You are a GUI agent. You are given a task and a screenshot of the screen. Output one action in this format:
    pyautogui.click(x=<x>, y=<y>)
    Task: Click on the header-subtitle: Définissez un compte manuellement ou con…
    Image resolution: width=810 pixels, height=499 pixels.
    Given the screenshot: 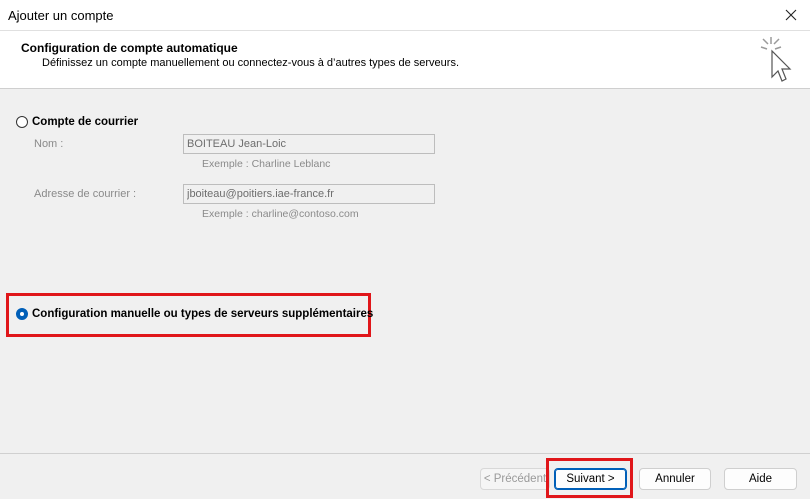 What is the action you would take?
    pyautogui.click(x=250, y=63)
    